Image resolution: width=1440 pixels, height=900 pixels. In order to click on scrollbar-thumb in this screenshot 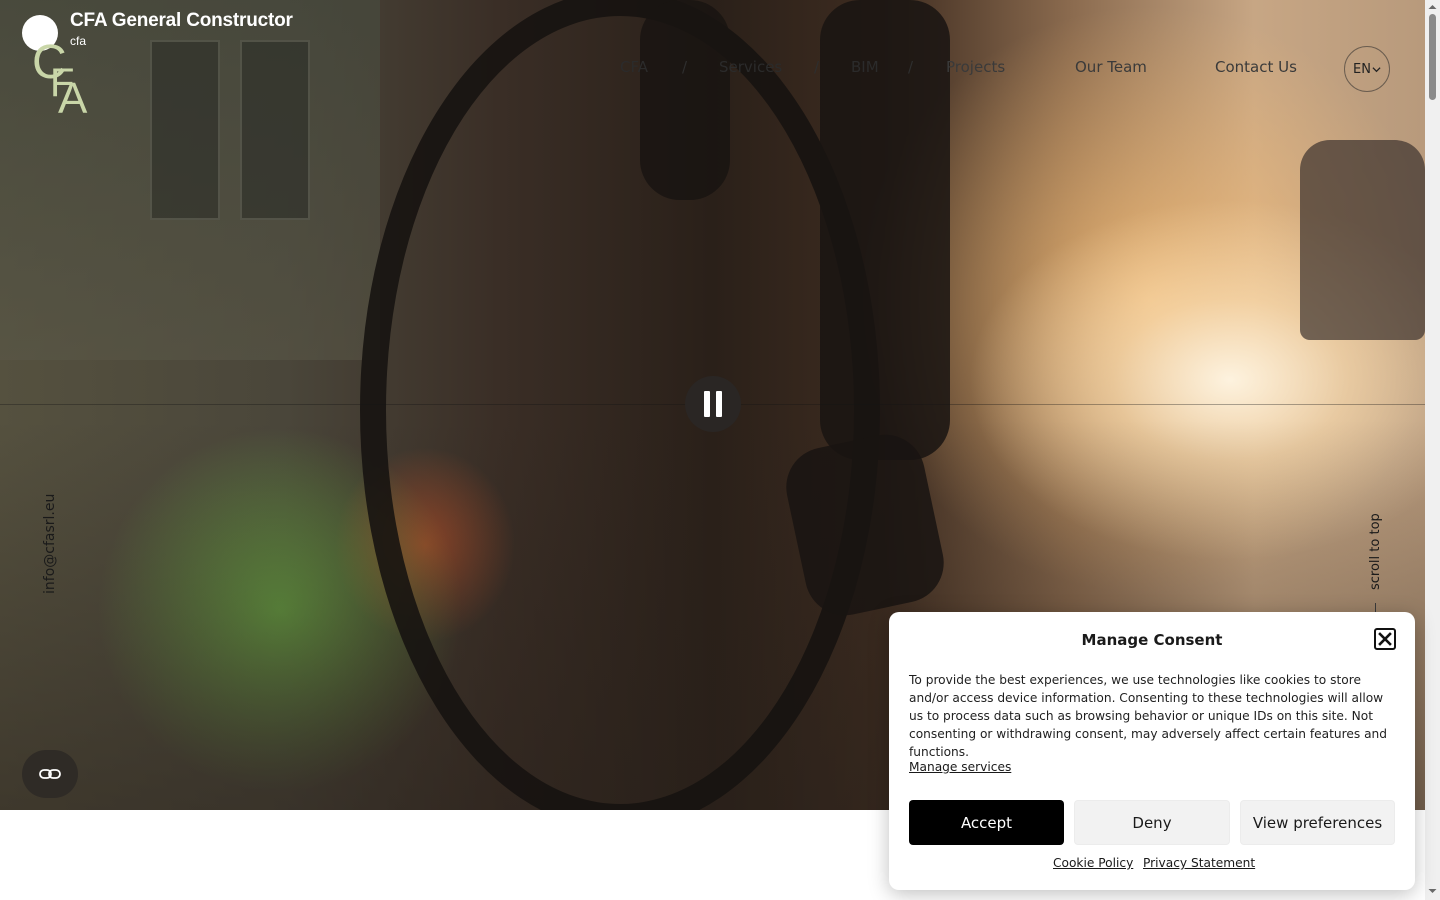, I will do `click(1432, 57)`.